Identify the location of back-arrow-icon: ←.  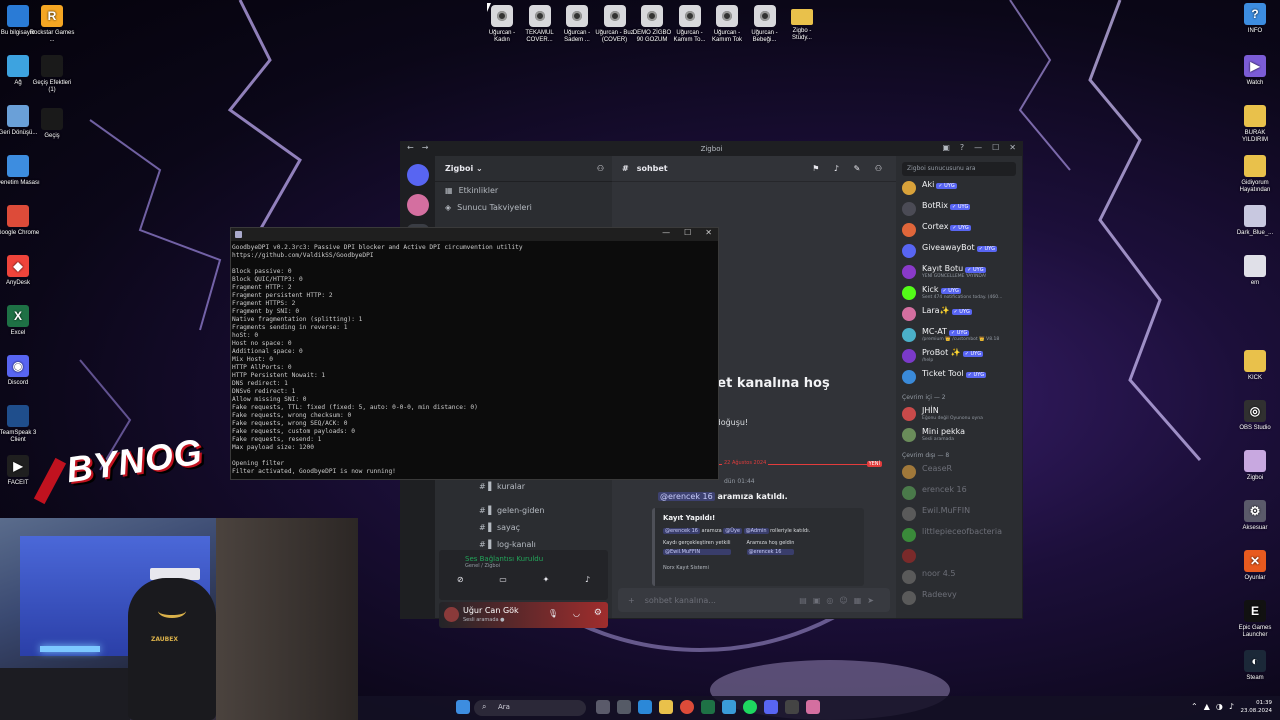
(410, 147).